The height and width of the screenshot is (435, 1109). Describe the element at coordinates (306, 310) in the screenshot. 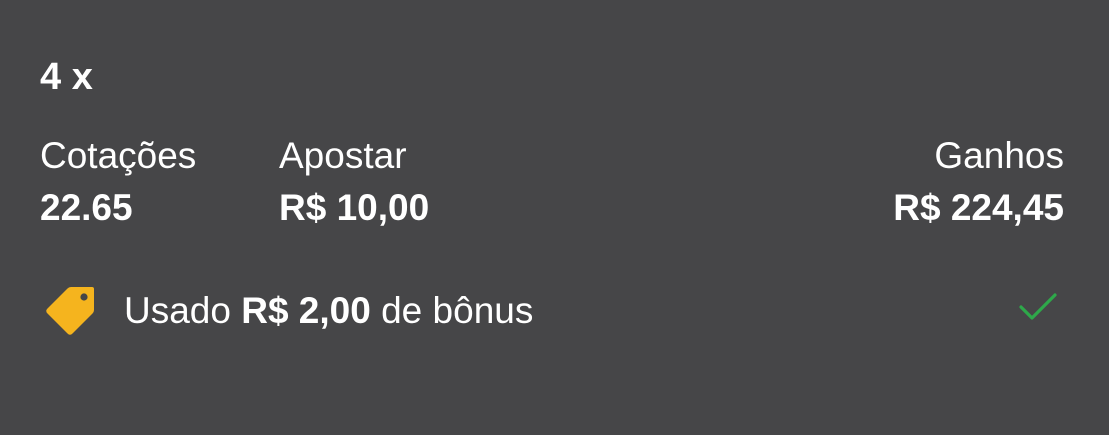

I see `bonus-amount: R$ 2,00` at that location.